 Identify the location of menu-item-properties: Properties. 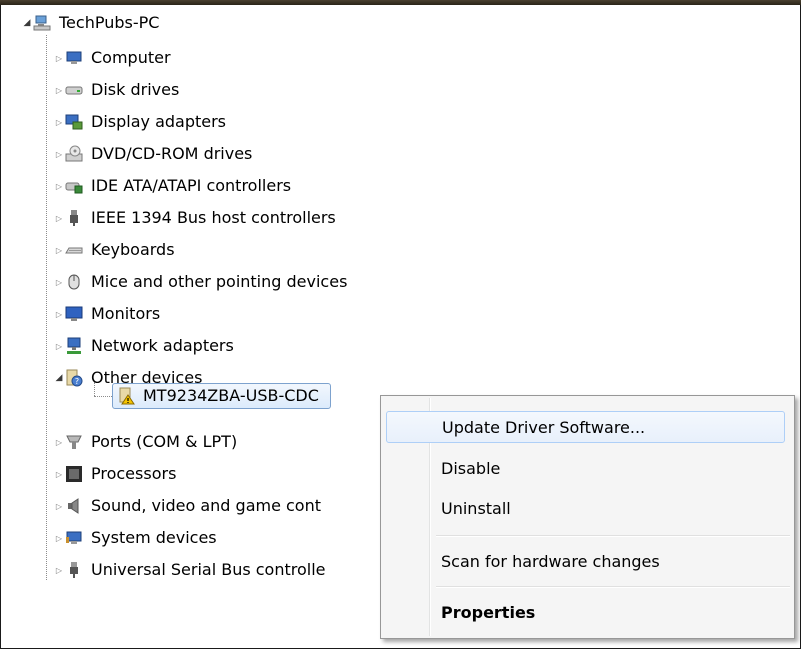
(585, 612).